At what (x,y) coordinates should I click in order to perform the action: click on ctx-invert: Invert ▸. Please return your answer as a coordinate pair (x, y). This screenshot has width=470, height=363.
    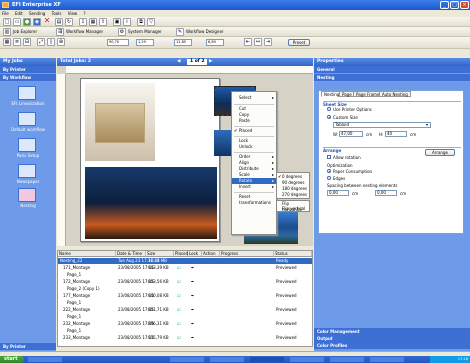
    Looking at the image, I should click on (254, 187).